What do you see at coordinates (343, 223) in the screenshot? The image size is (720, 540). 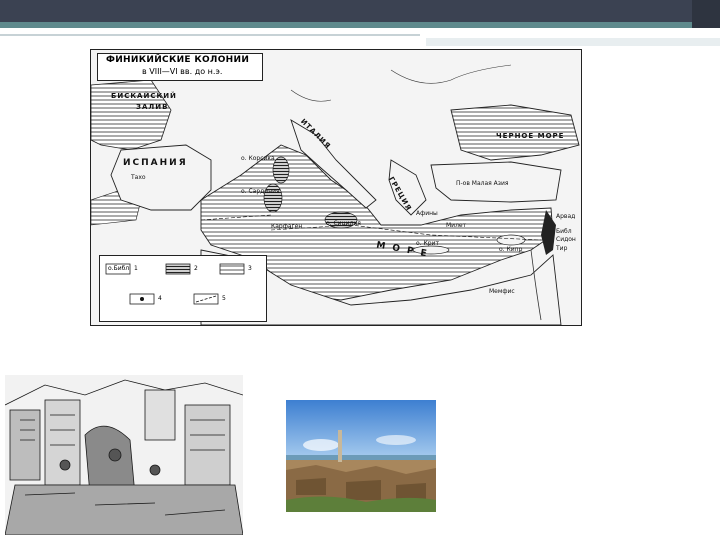 I see `label-sicily: о. Сицилия` at bounding box center [343, 223].